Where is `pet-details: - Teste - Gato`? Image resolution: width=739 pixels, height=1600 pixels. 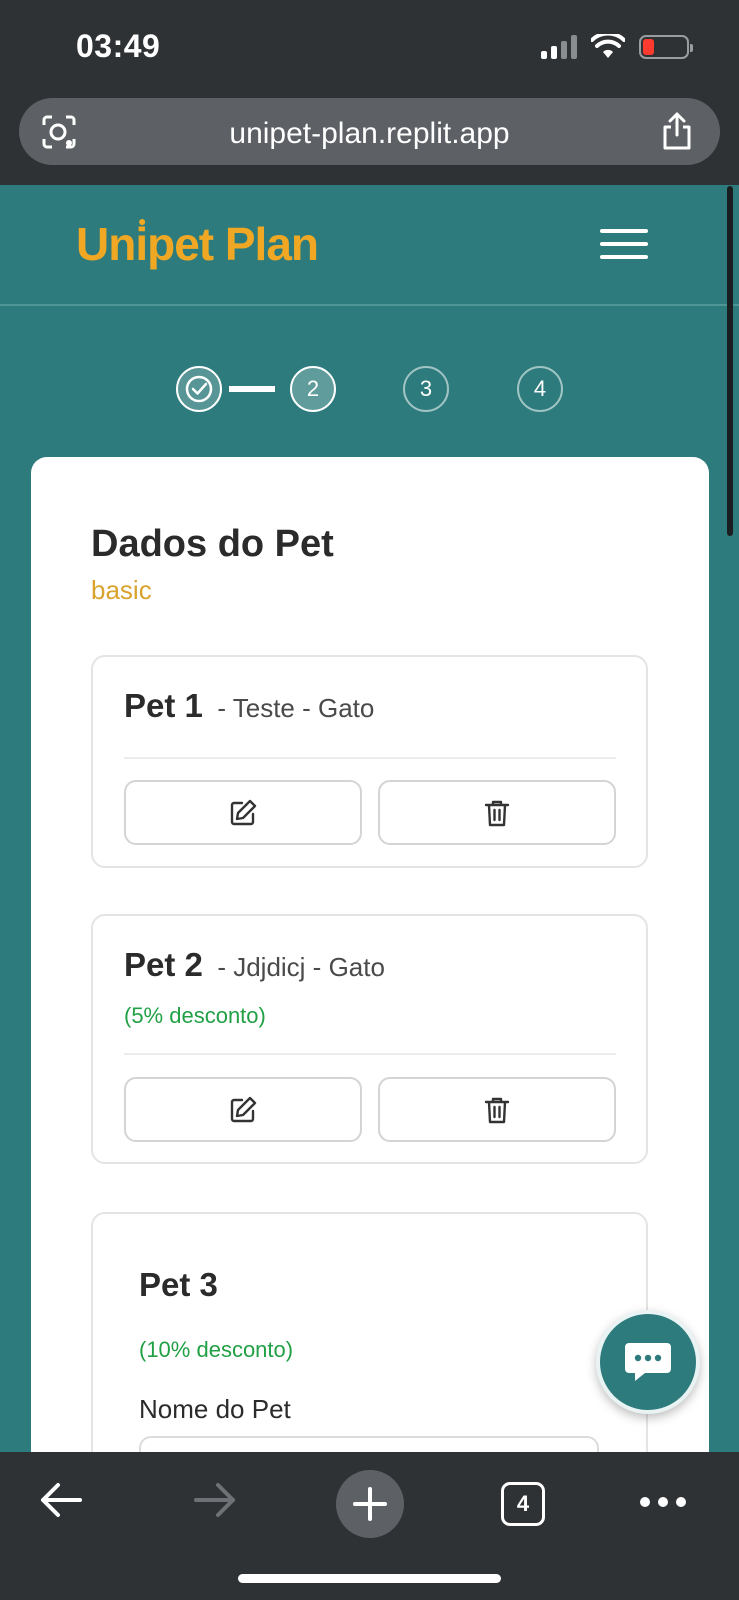
pet-details: - Teste - Gato is located at coordinates (296, 708).